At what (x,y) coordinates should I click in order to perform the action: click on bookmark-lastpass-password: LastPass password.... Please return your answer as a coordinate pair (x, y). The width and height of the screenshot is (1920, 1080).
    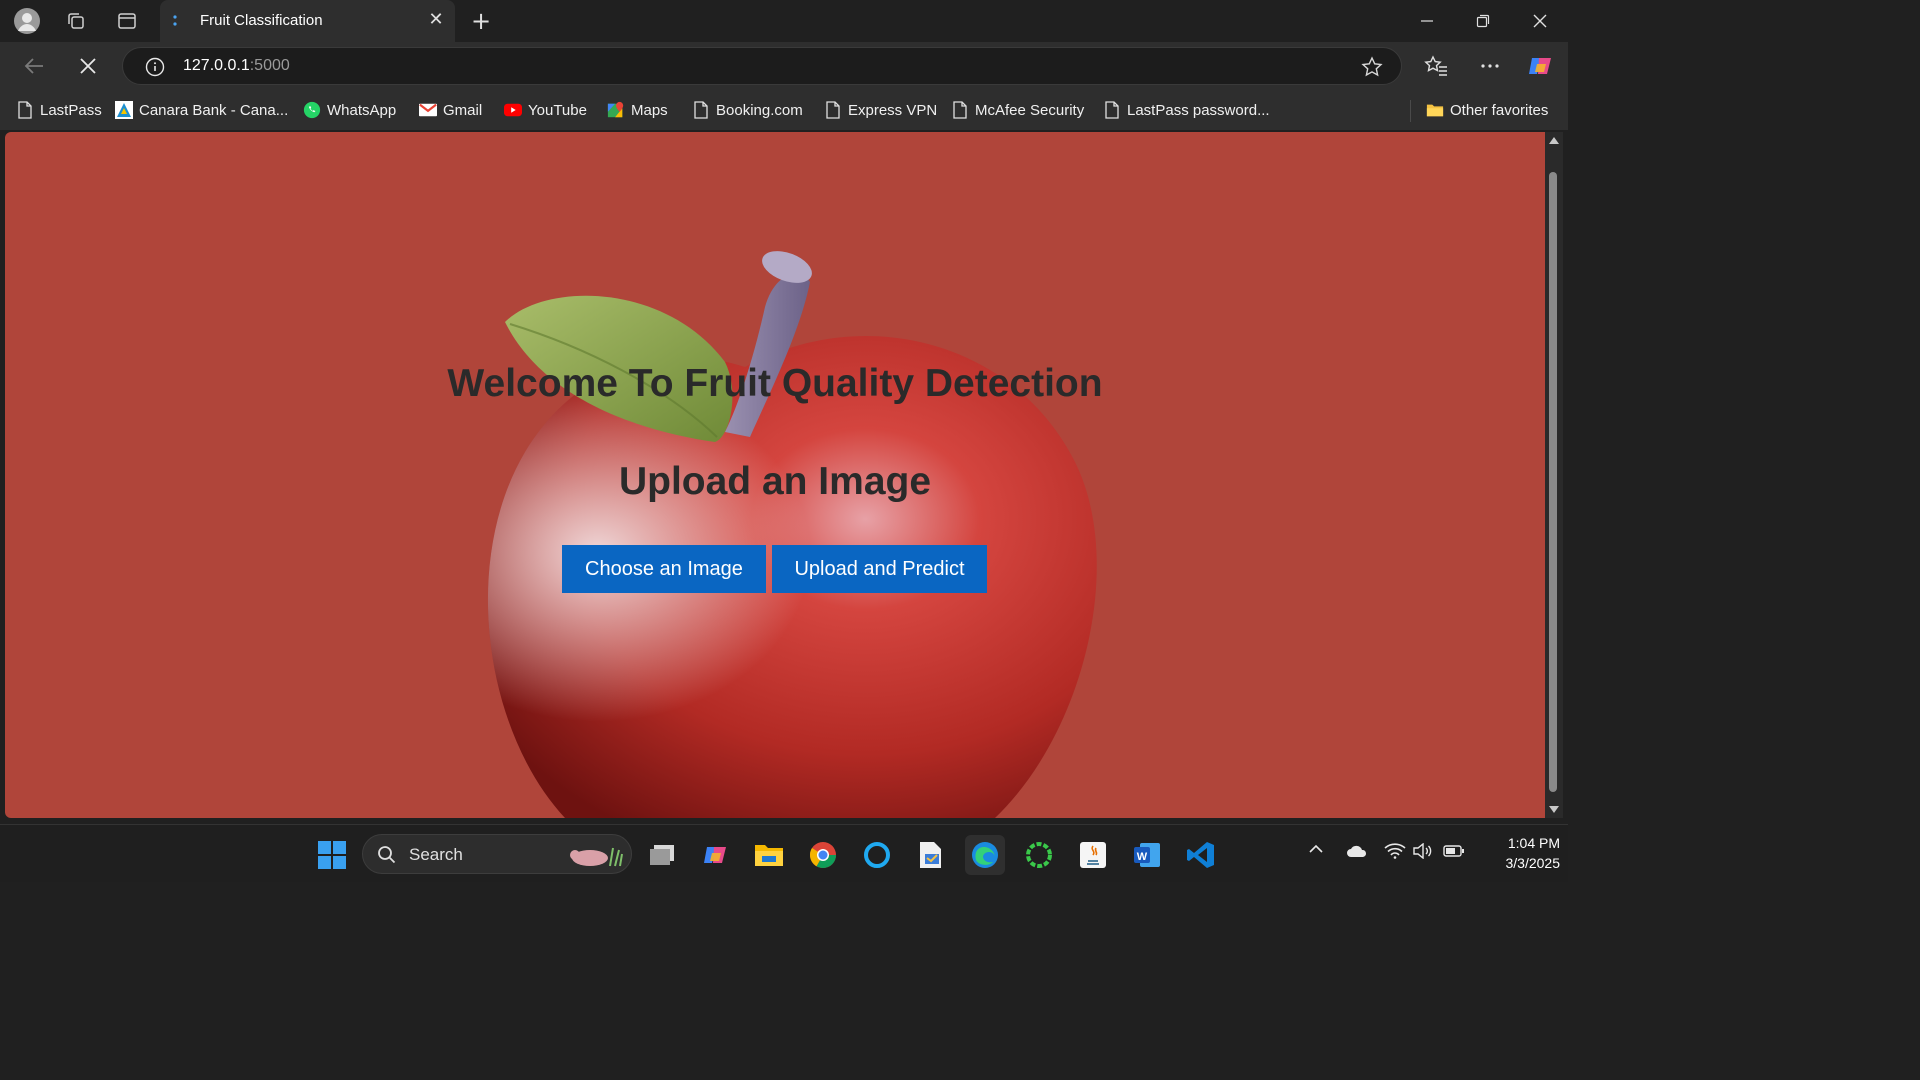
    Looking at the image, I should click on (1186, 110).